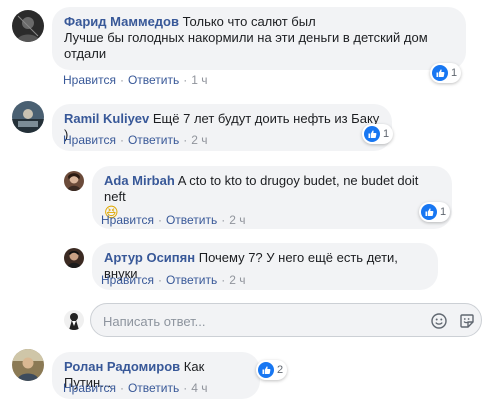  I want to click on reaction-badge: 2, so click(272, 370).